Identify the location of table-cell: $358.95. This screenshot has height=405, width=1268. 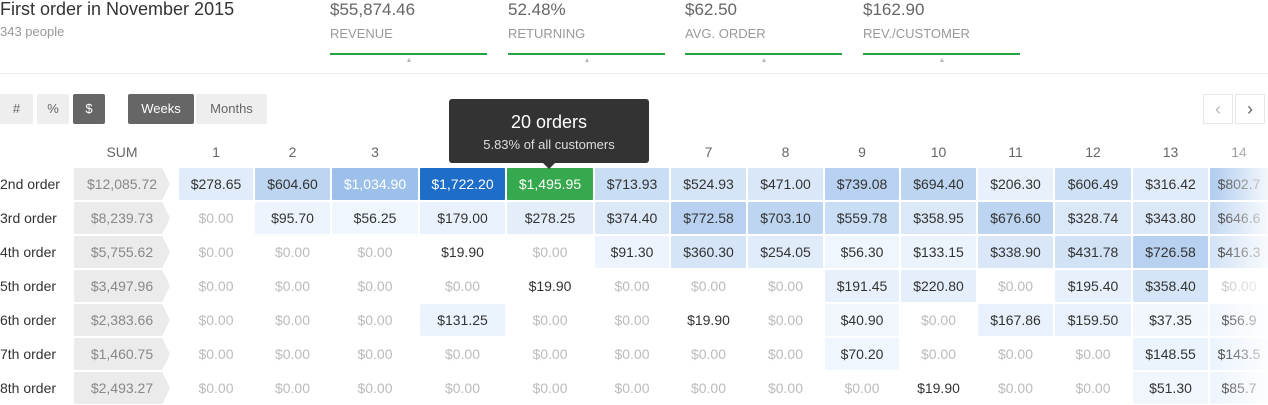
(938, 218).